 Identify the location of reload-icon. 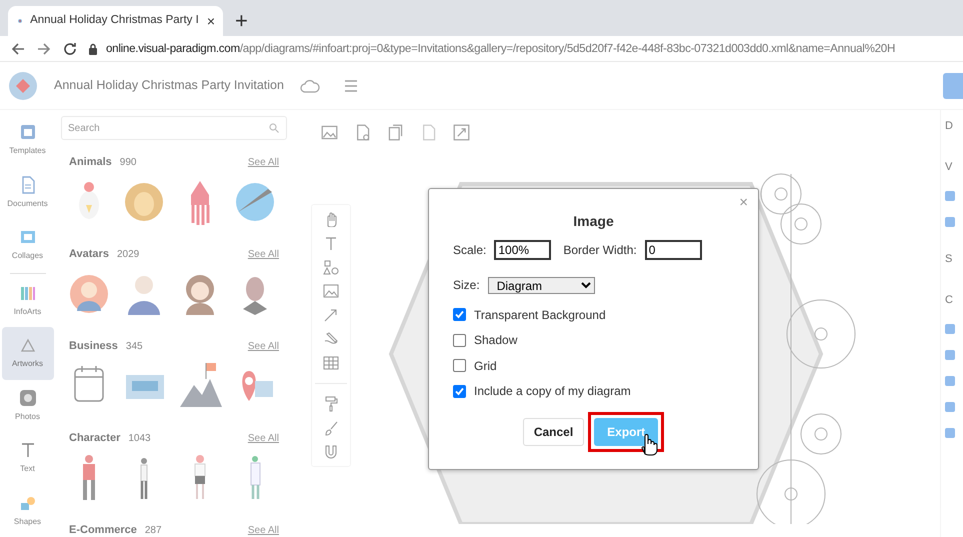
(70, 48).